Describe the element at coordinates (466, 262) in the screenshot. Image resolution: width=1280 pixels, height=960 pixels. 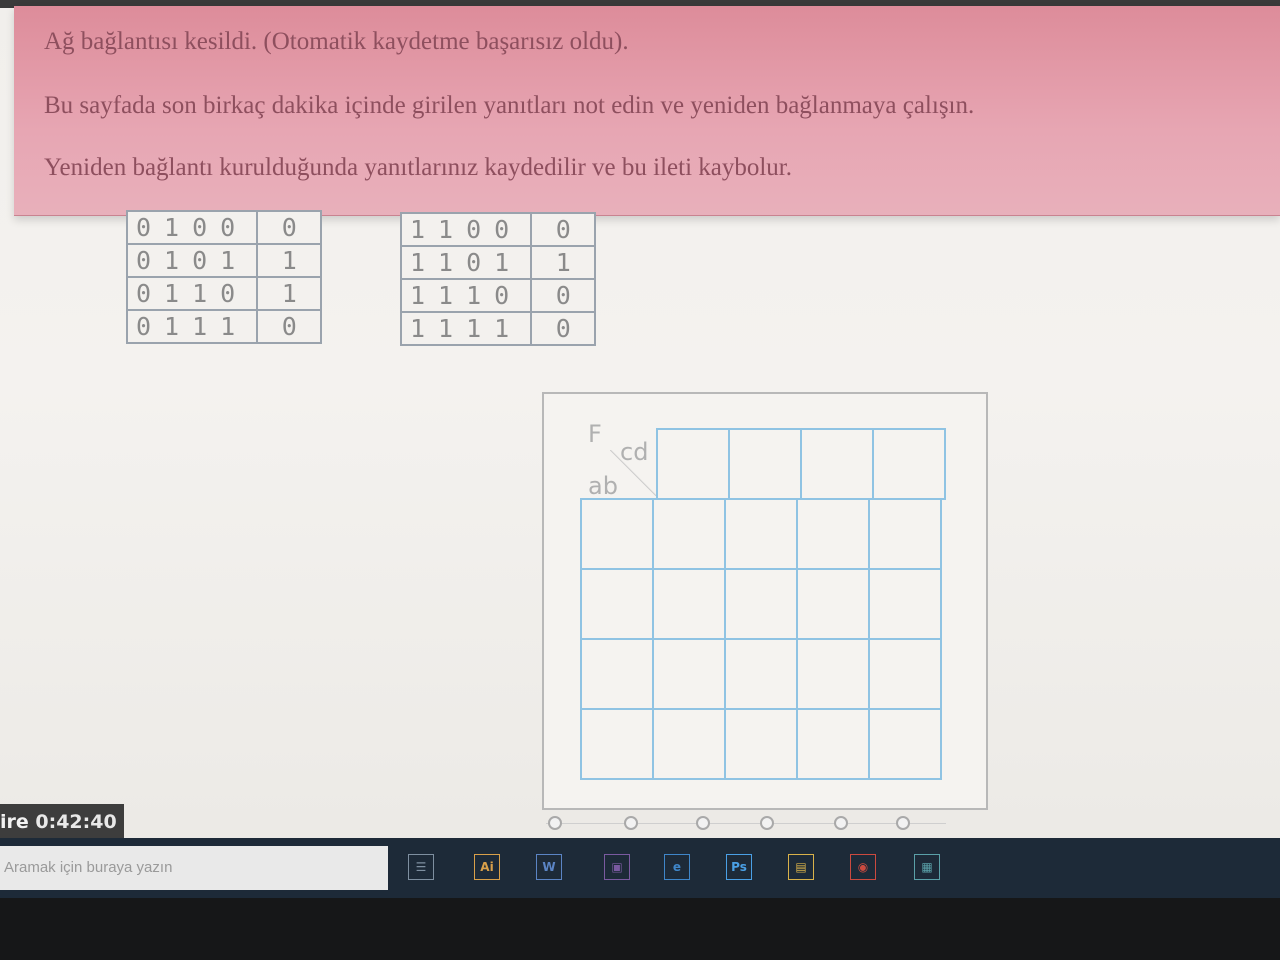
I see `inputs-cell: 1101` at that location.